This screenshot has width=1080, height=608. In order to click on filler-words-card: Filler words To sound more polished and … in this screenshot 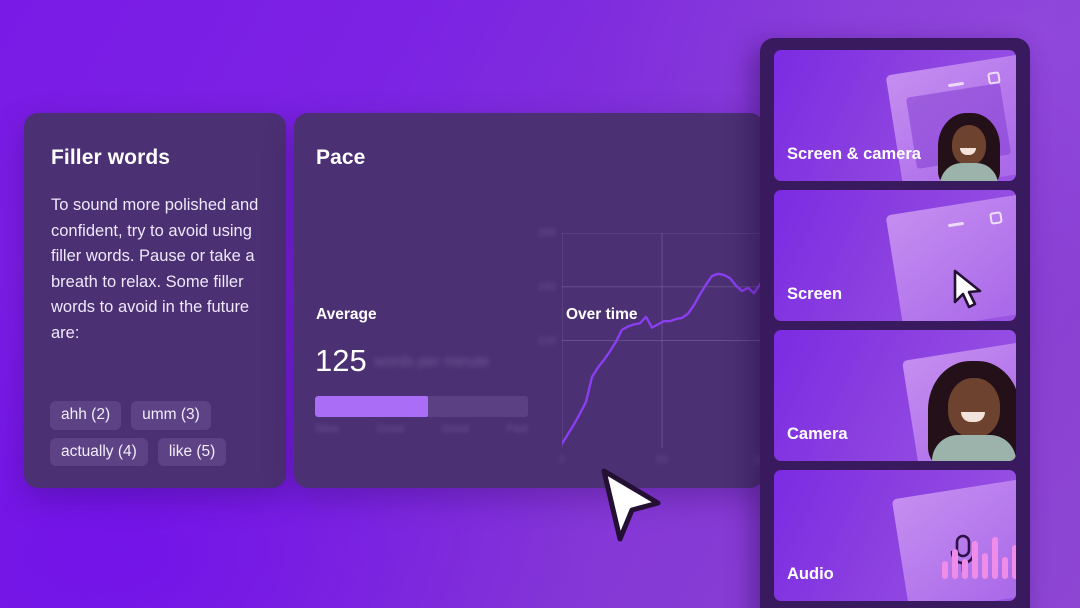, I will do `click(155, 300)`.